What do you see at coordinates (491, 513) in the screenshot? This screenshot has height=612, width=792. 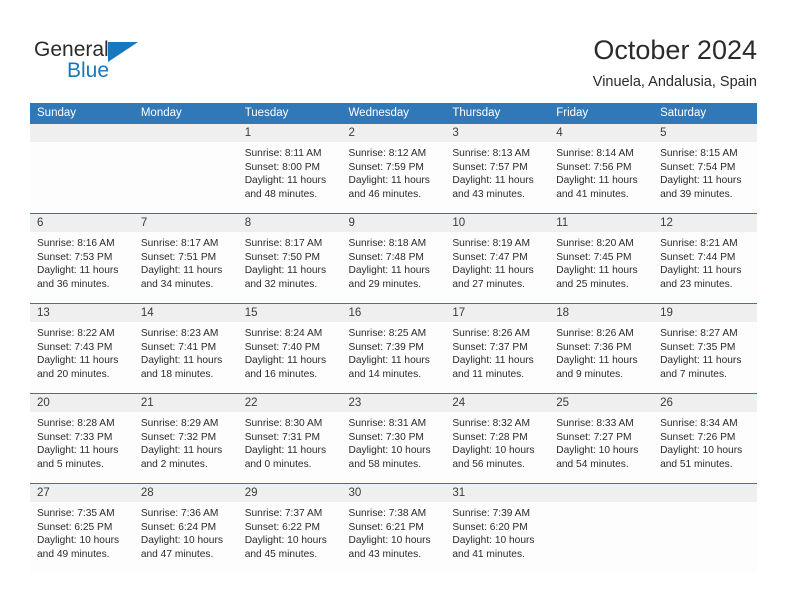 I see `sunrise-text: Sunrise: 7:39 AM` at bounding box center [491, 513].